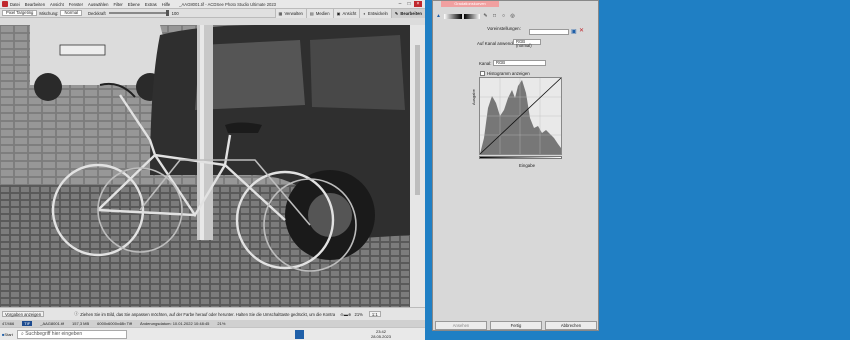 This screenshot has height=340, width=850. Describe the element at coordinates (512, 16) in the screenshot. I see `target-icon: ◎` at that location.